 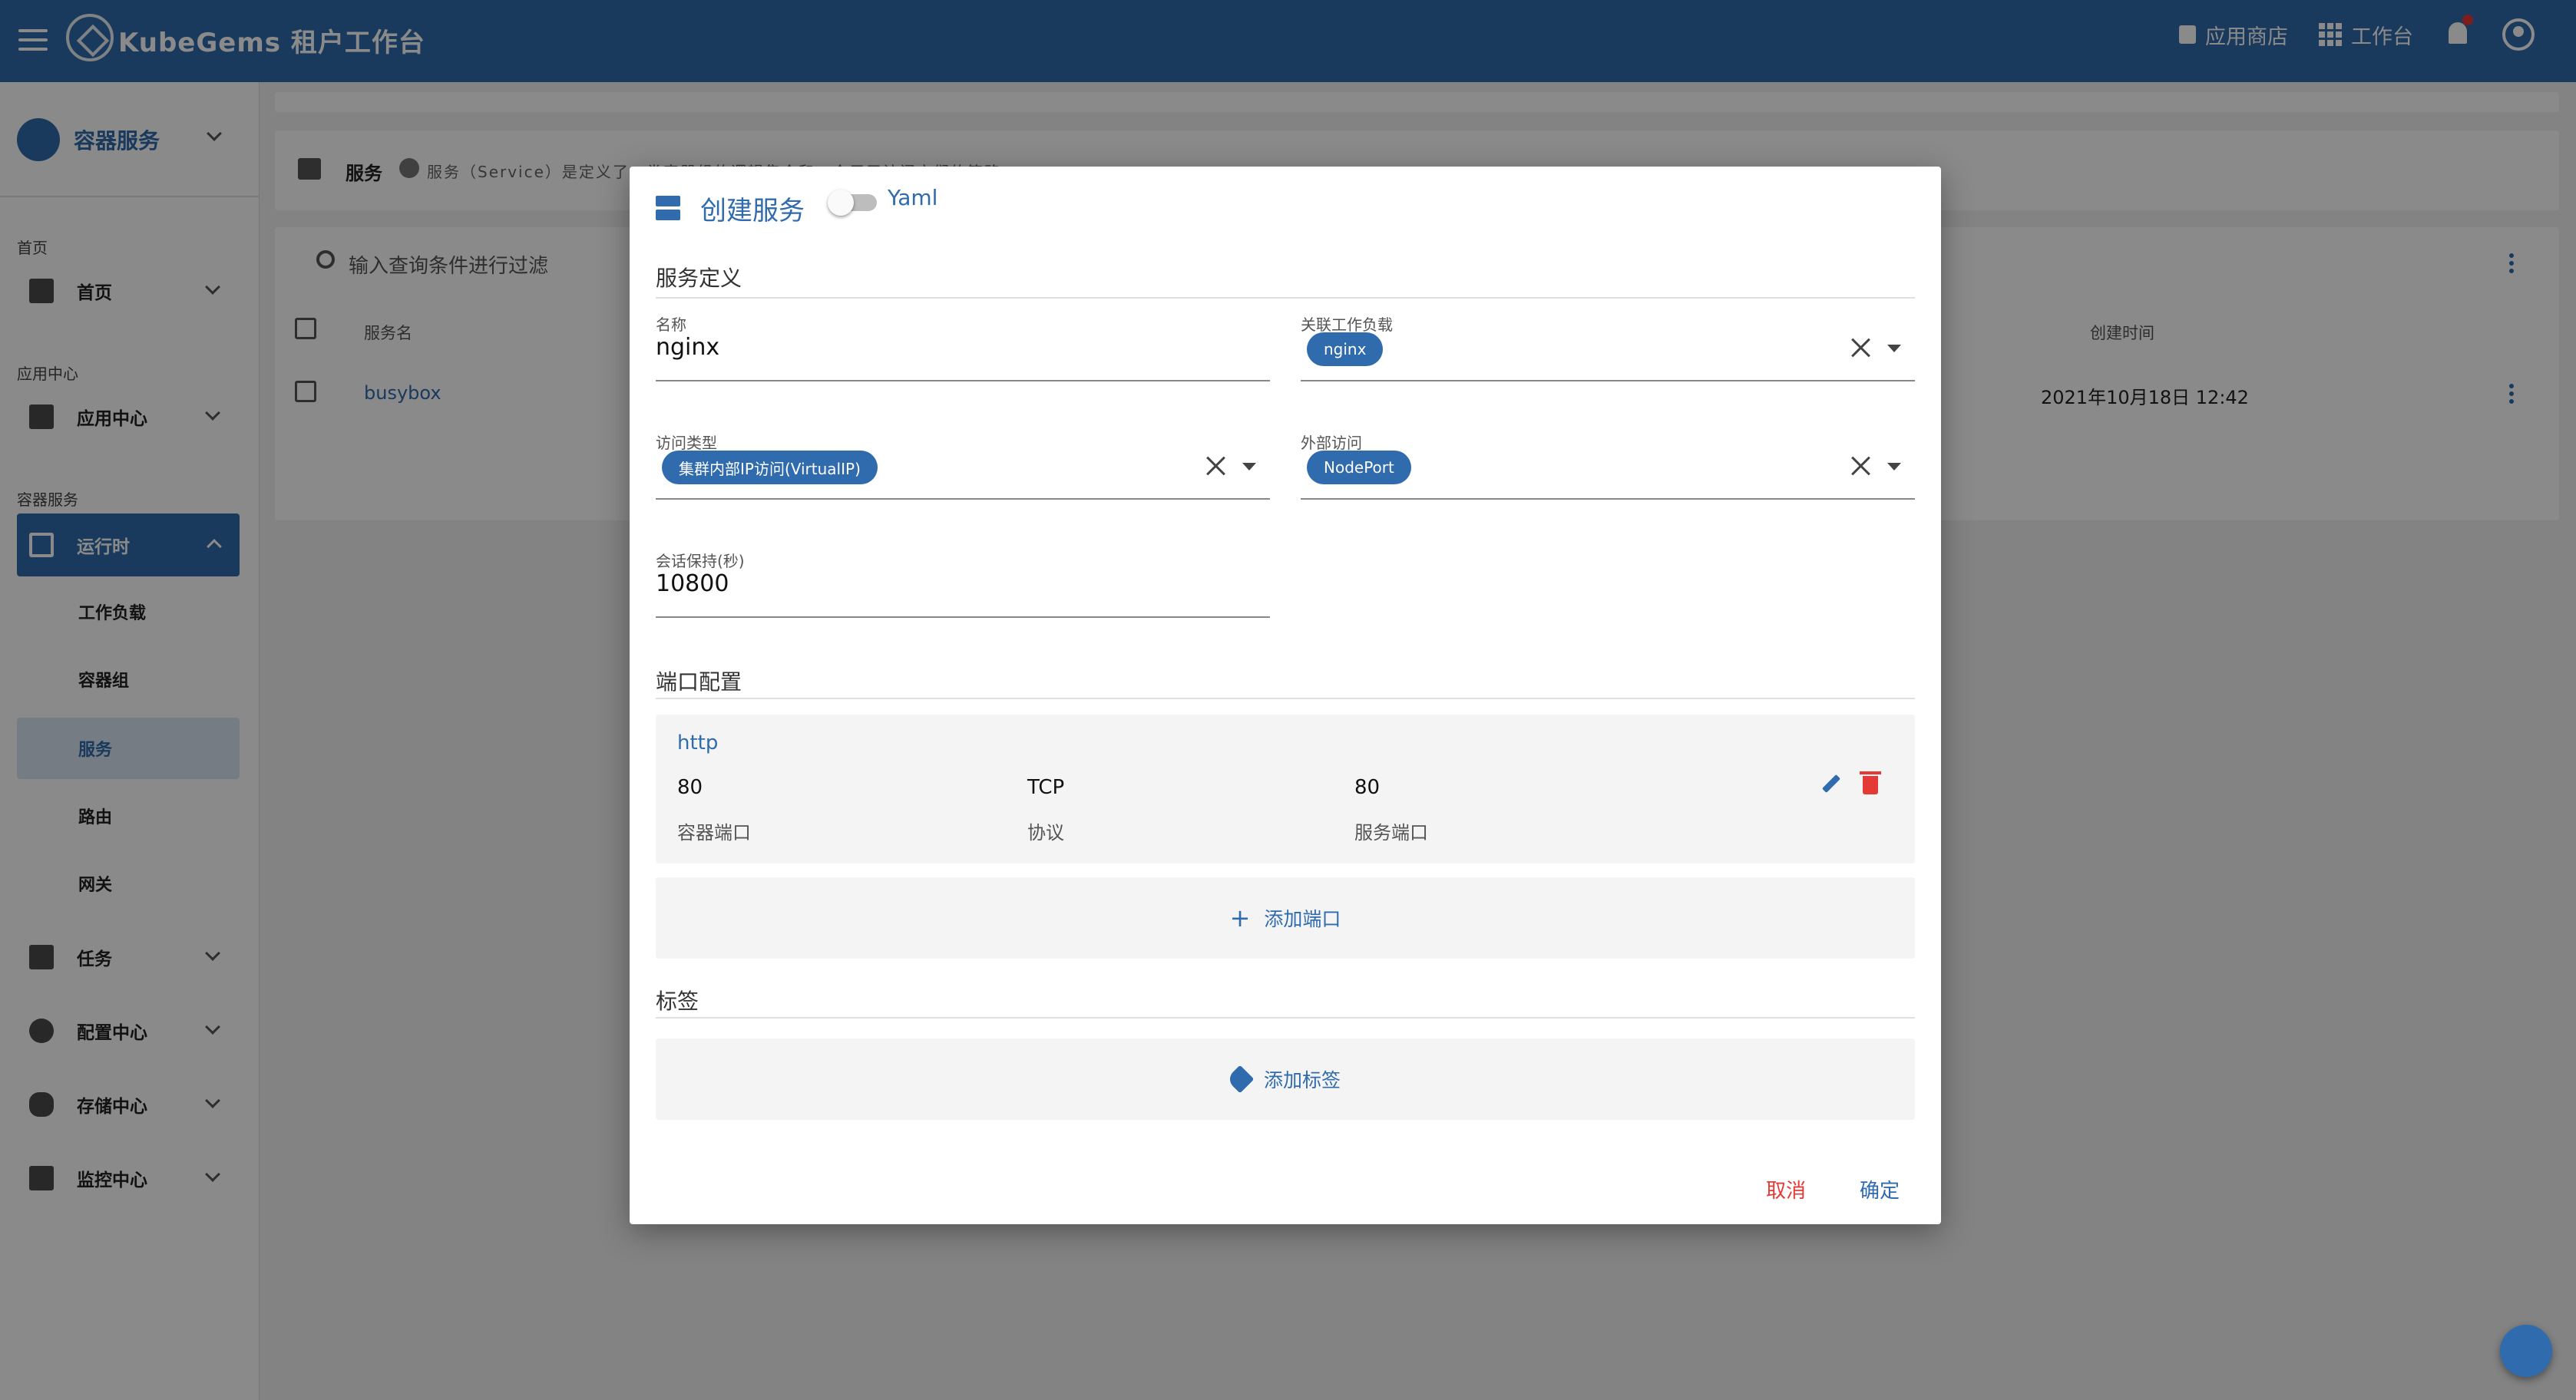 I want to click on session-affinity-label: 会话保持(秒), so click(x=700, y=561).